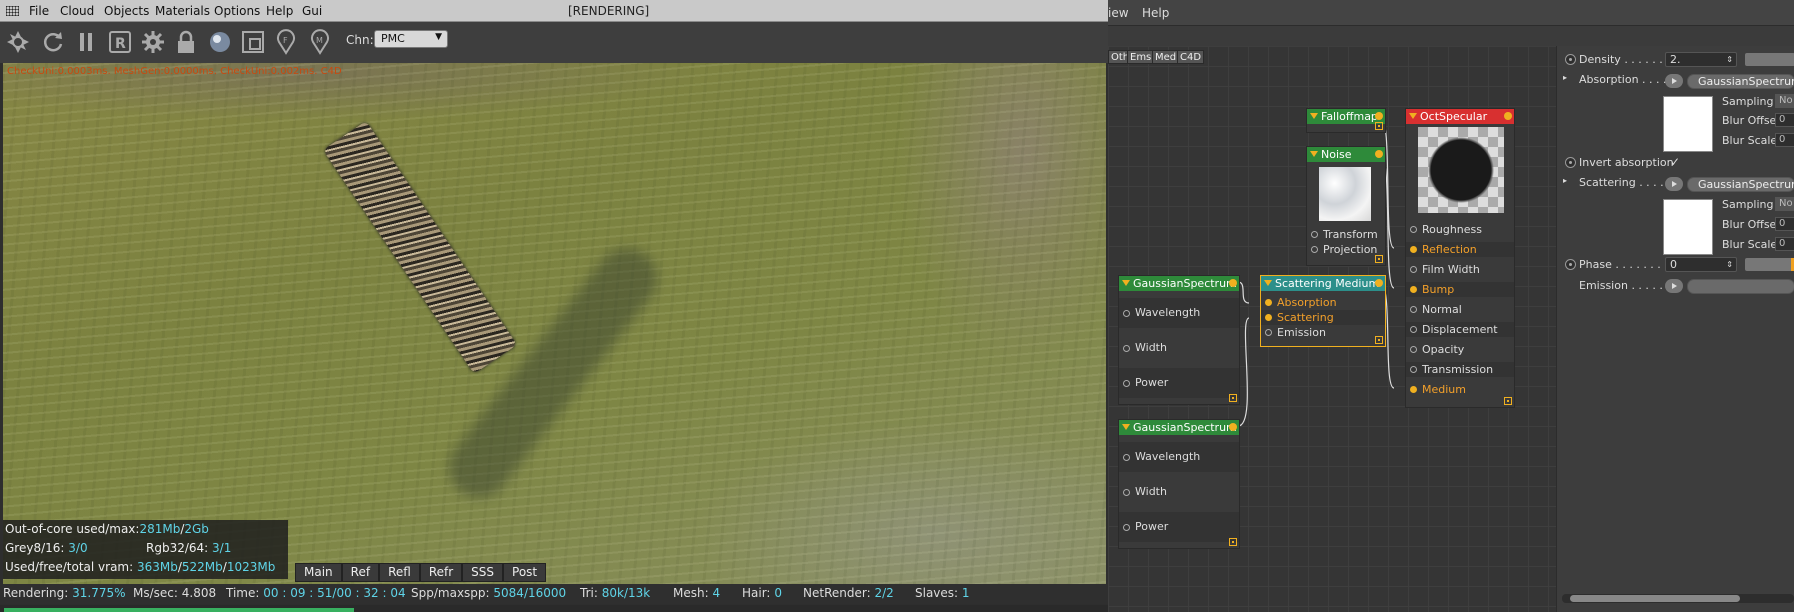 The width and height of the screenshot is (1794, 612). What do you see at coordinates (1118, 13) in the screenshot?
I see `menu-view: iew` at bounding box center [1118, 13].